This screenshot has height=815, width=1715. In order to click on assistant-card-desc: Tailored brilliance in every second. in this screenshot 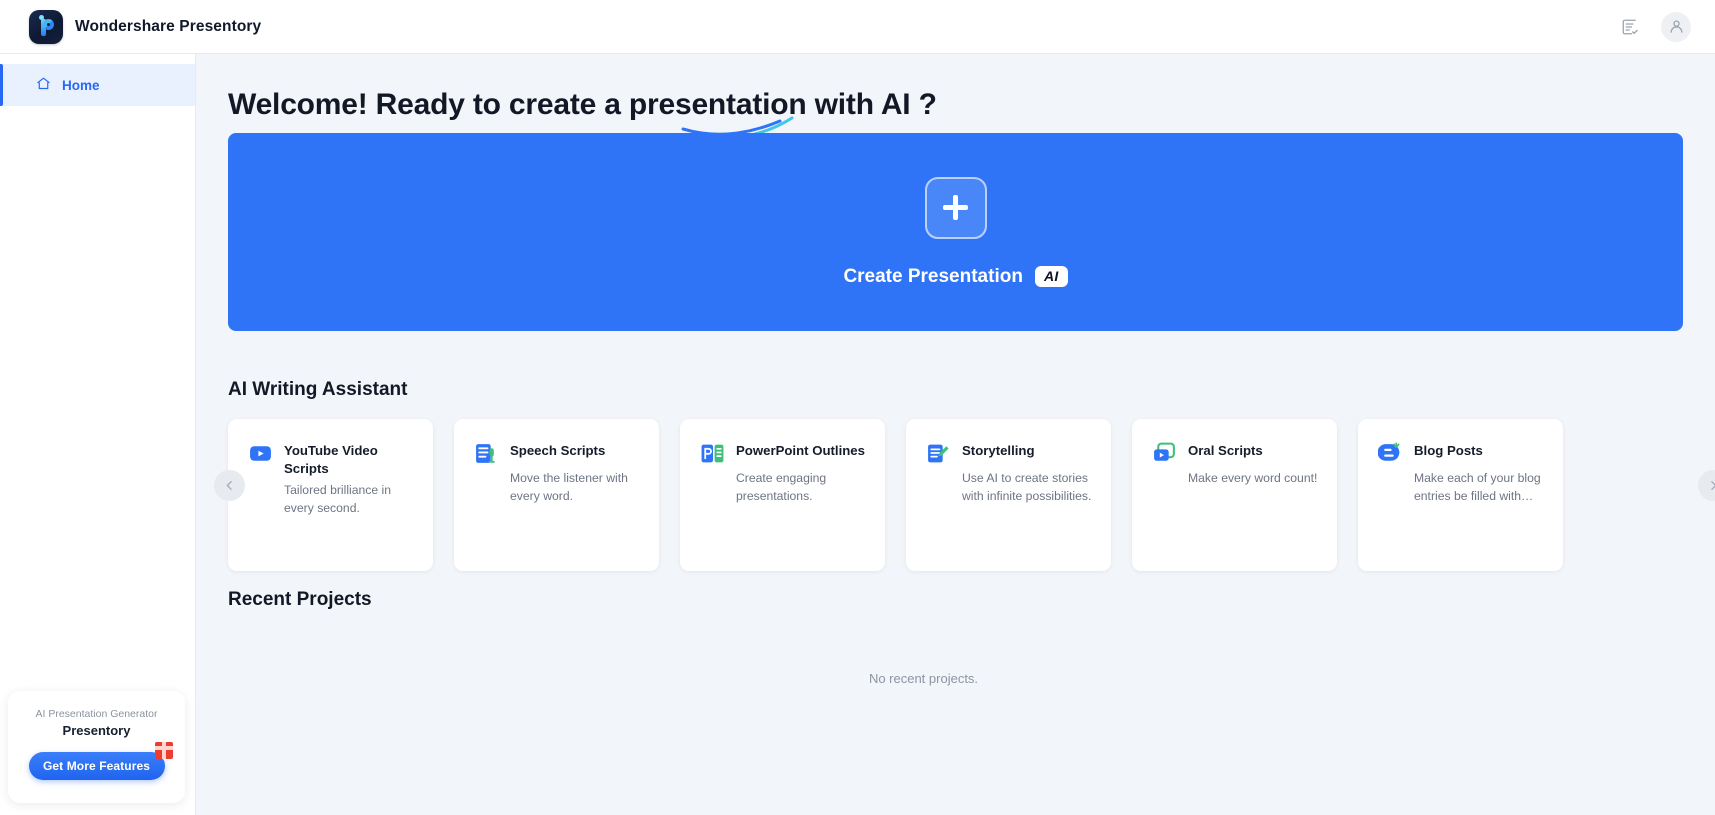, I will do `click(338, 498)`.